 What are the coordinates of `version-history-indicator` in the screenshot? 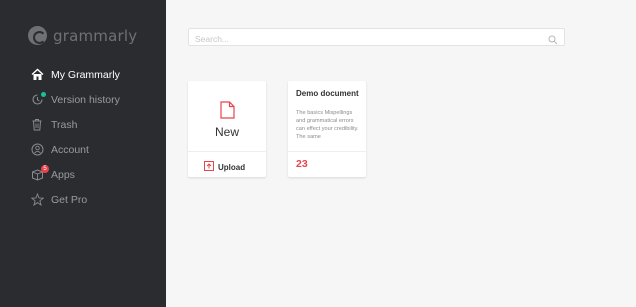 It's located at (43, 94).